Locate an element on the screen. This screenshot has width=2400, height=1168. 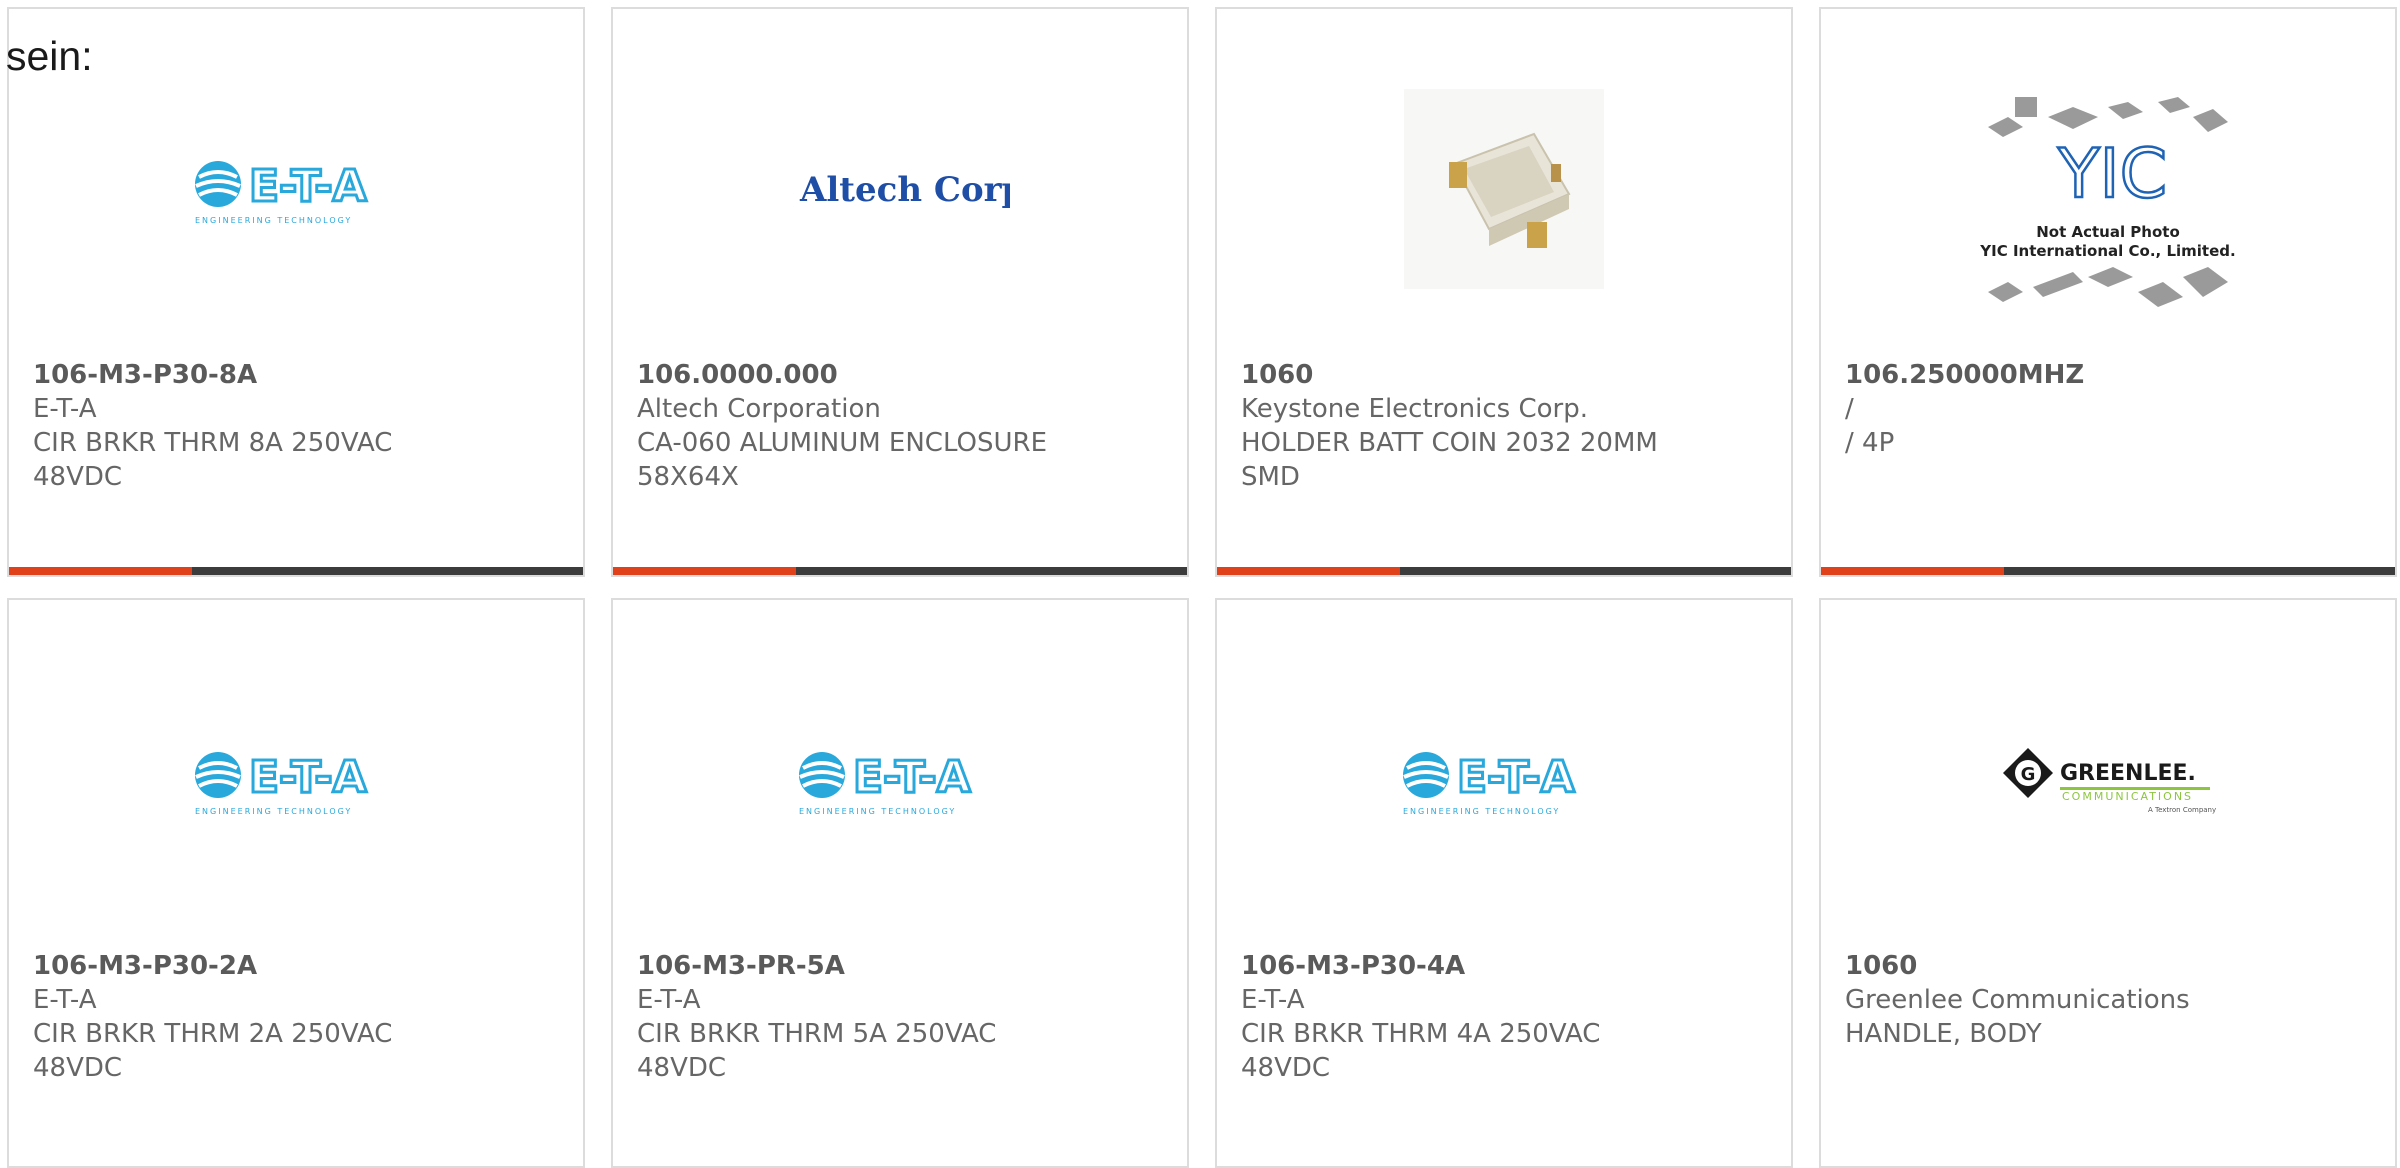
description-line: / 4P is located at coordinates (1870, 443).